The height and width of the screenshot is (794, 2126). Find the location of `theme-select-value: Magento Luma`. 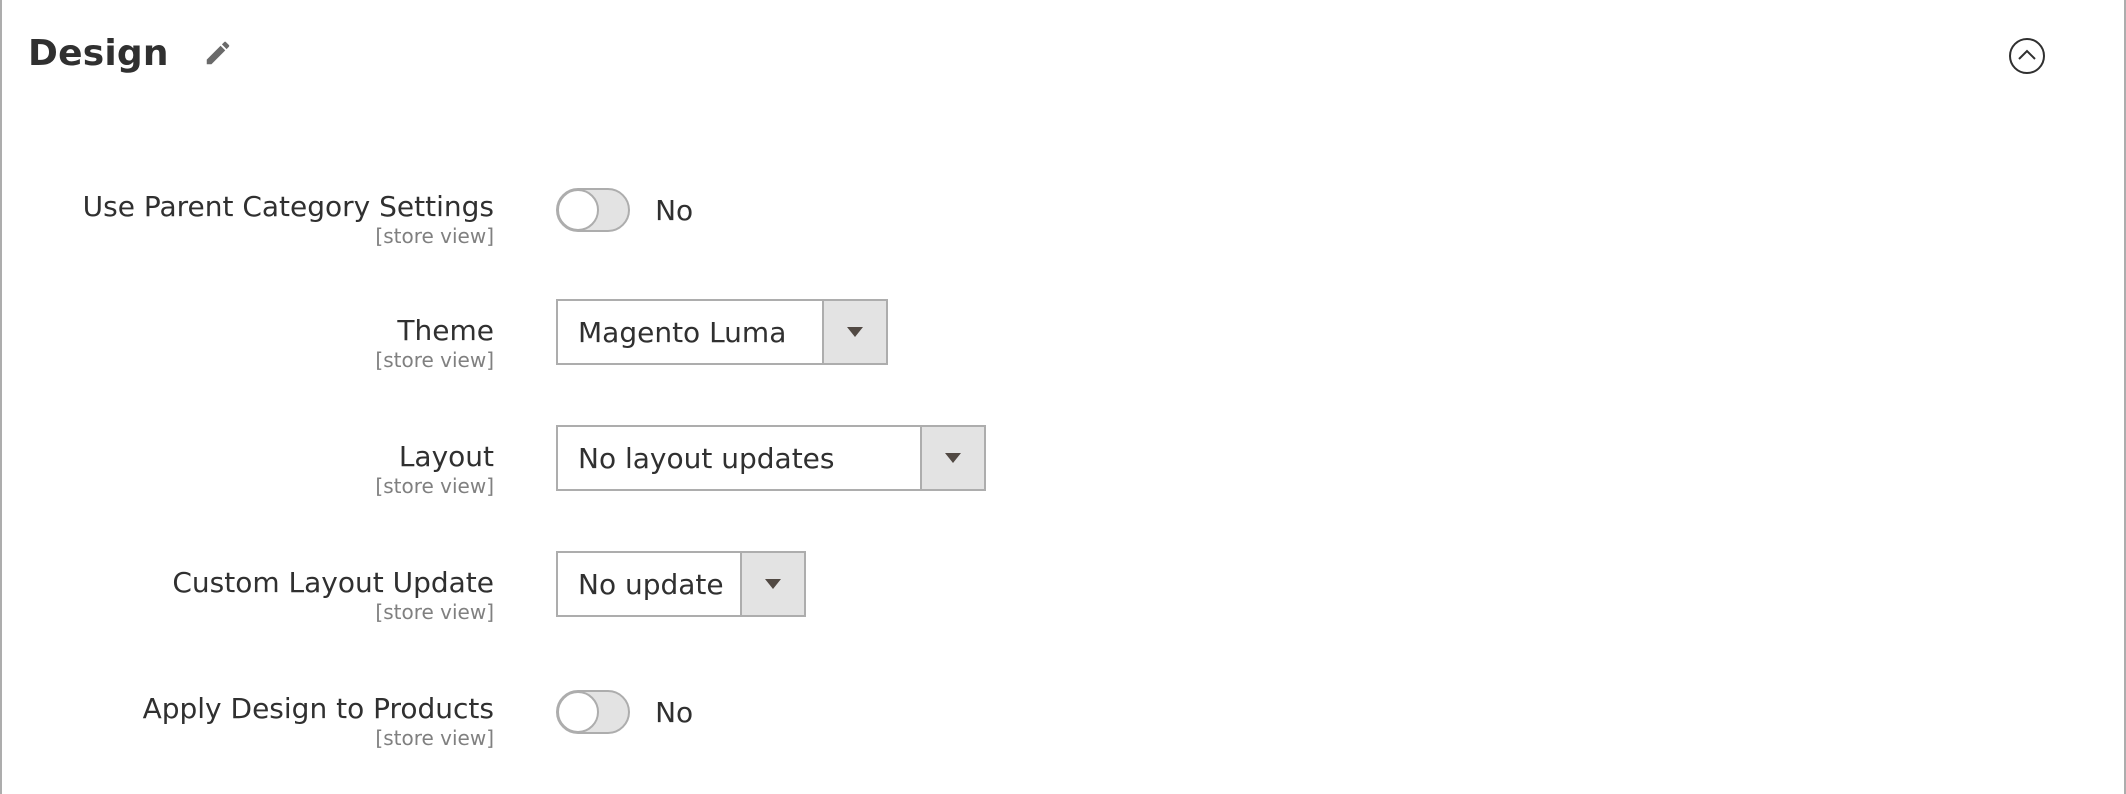

theme-select-value: Magento Luma is located at coordinates (682, 332).